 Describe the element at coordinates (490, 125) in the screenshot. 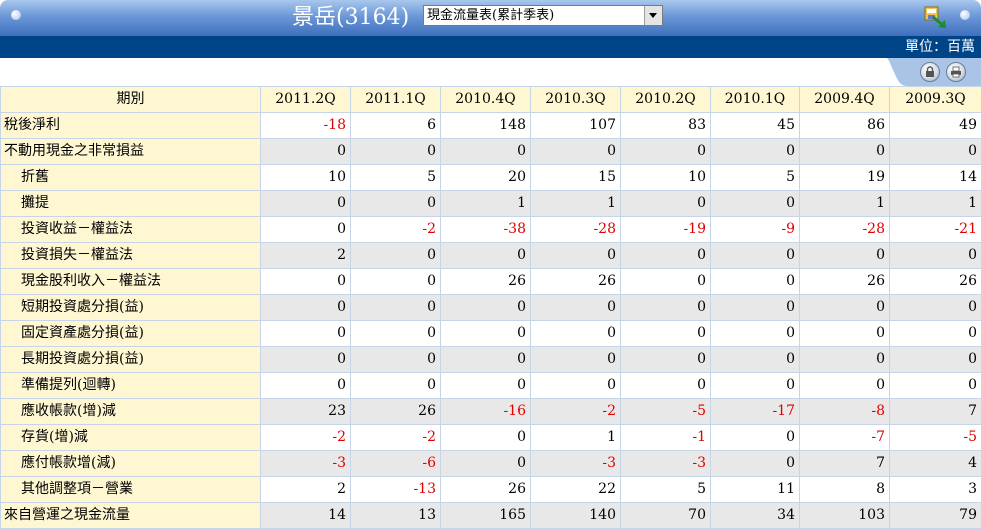

I see `table-row: 稅後淨利 -18 6 148 107 83 45 86 49` at that location.